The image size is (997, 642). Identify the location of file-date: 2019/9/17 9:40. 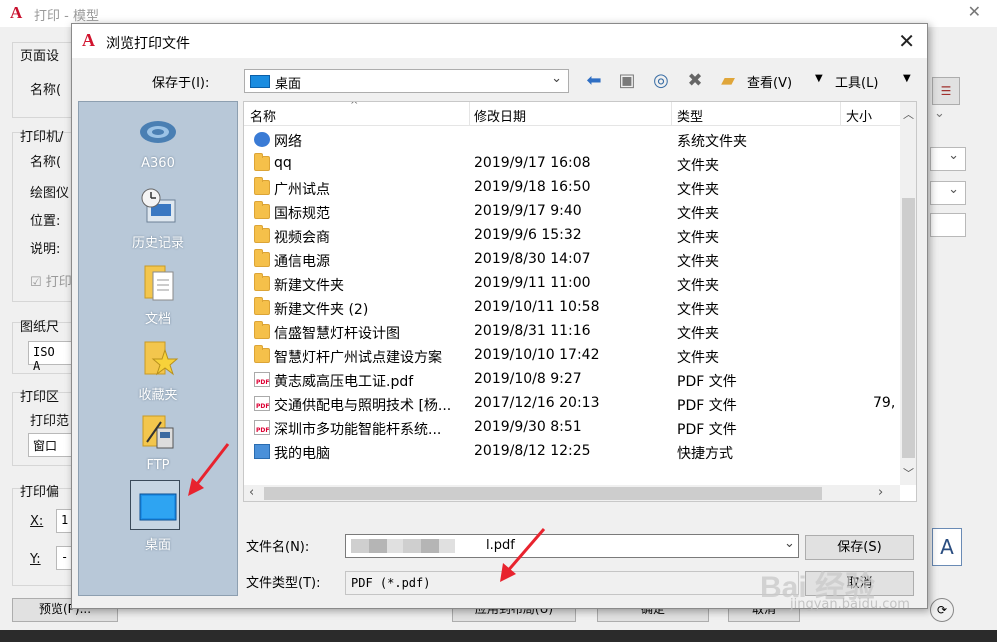
(528, 211).